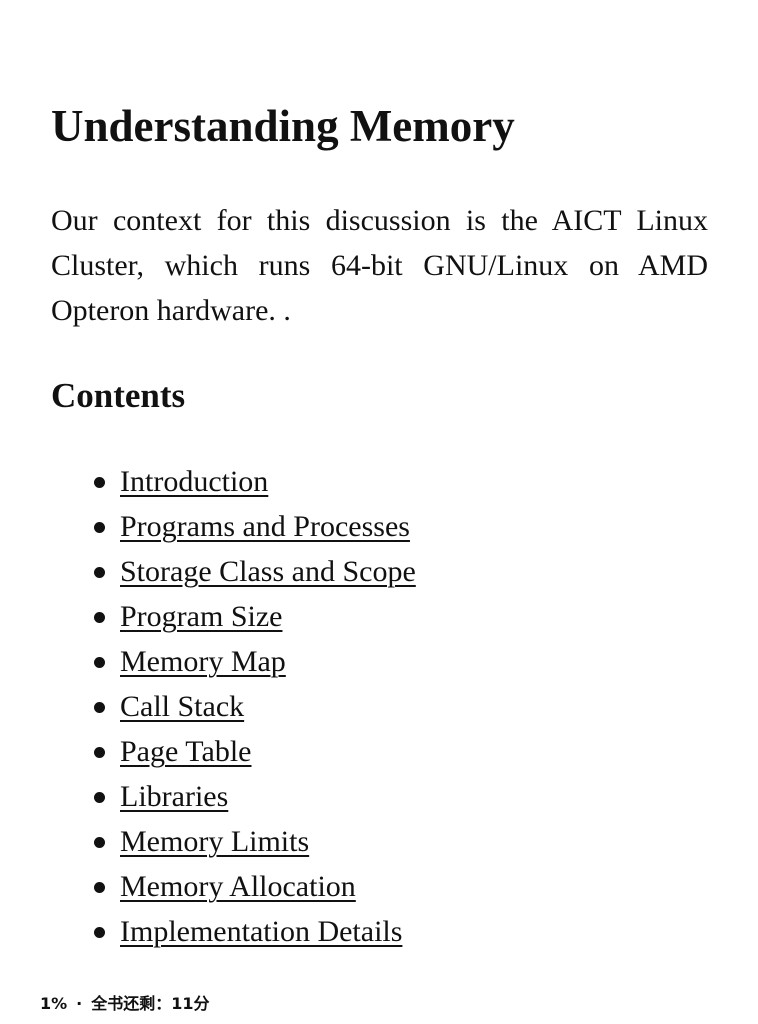 This screenshot has width=758, height=1024. I want to click on contents-heading: Contents, so click(118, 395).